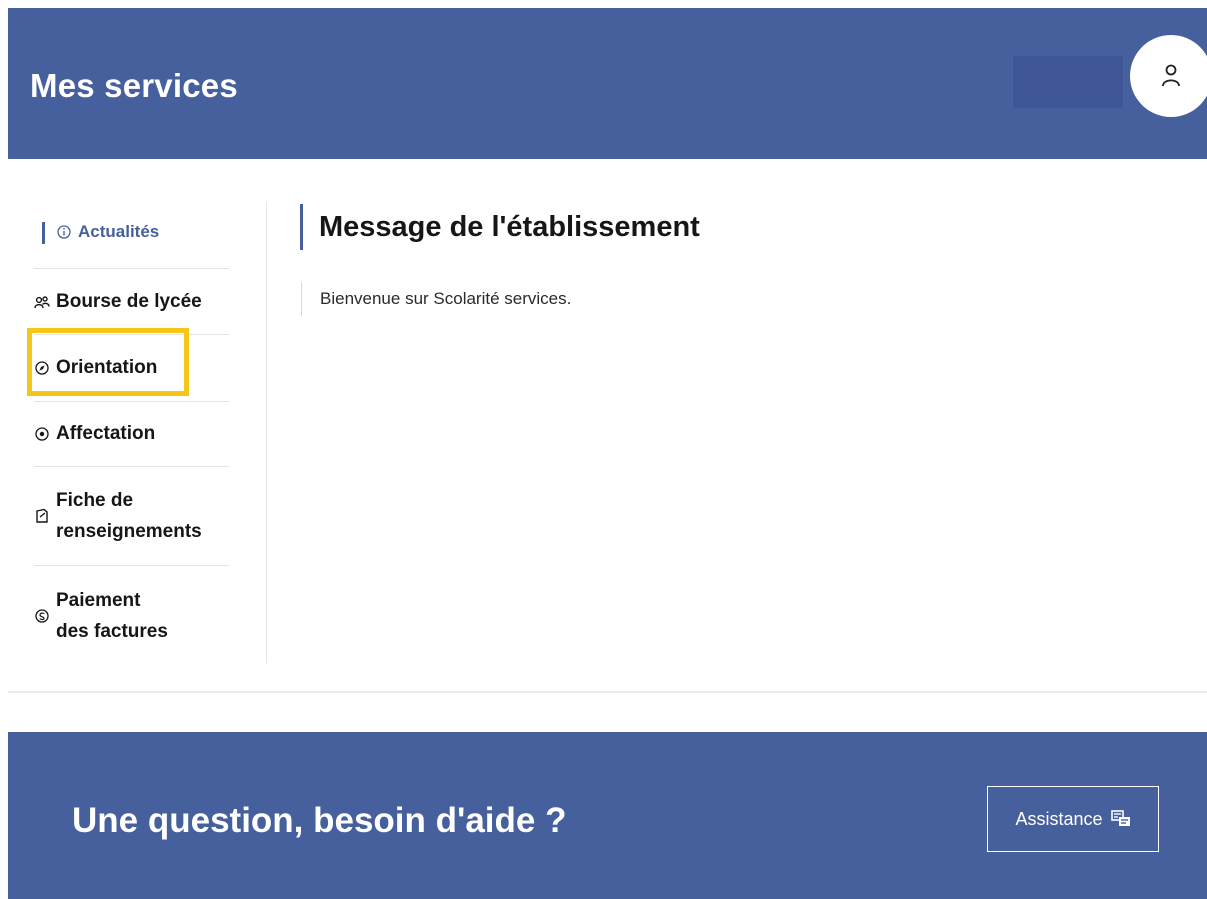 This screenshot has width=1207, height=899. What do you see at coordinates (301, 299) in the screenshot?
I see `message-rule` at bounding box center [301, 299].